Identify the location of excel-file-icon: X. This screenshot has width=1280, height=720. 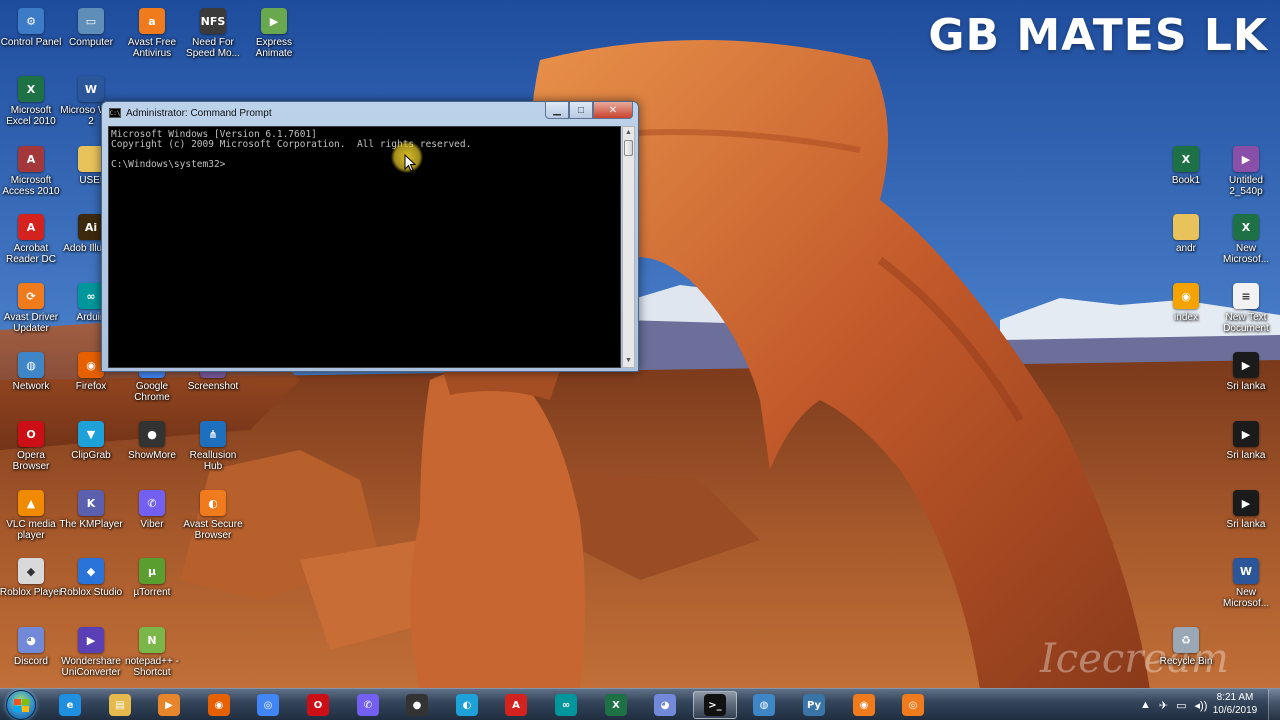
(1186, 159).